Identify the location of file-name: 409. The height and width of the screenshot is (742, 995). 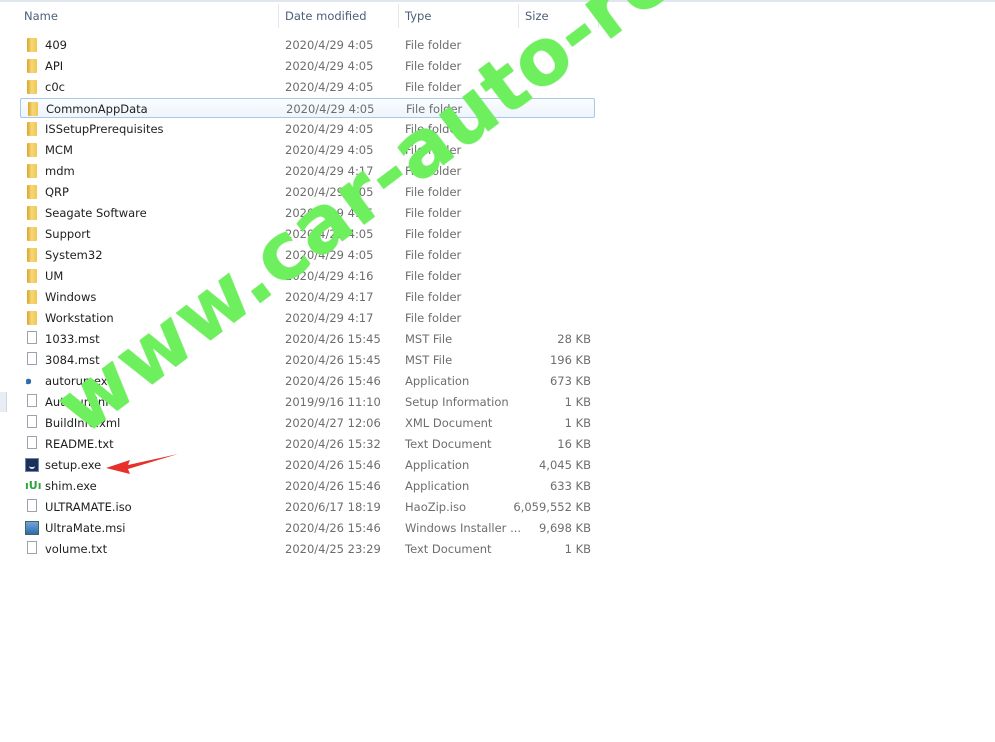
(56, 45).